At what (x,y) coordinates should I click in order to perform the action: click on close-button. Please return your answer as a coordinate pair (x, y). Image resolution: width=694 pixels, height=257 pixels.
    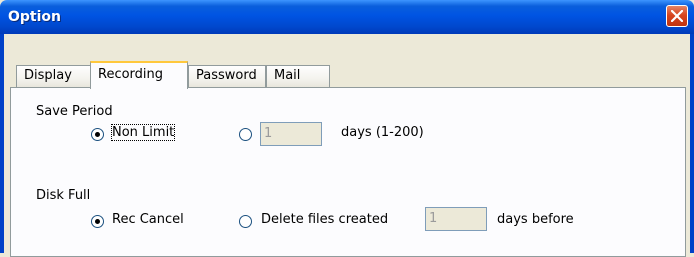
    Looking at the image, I should click on (677, 16).